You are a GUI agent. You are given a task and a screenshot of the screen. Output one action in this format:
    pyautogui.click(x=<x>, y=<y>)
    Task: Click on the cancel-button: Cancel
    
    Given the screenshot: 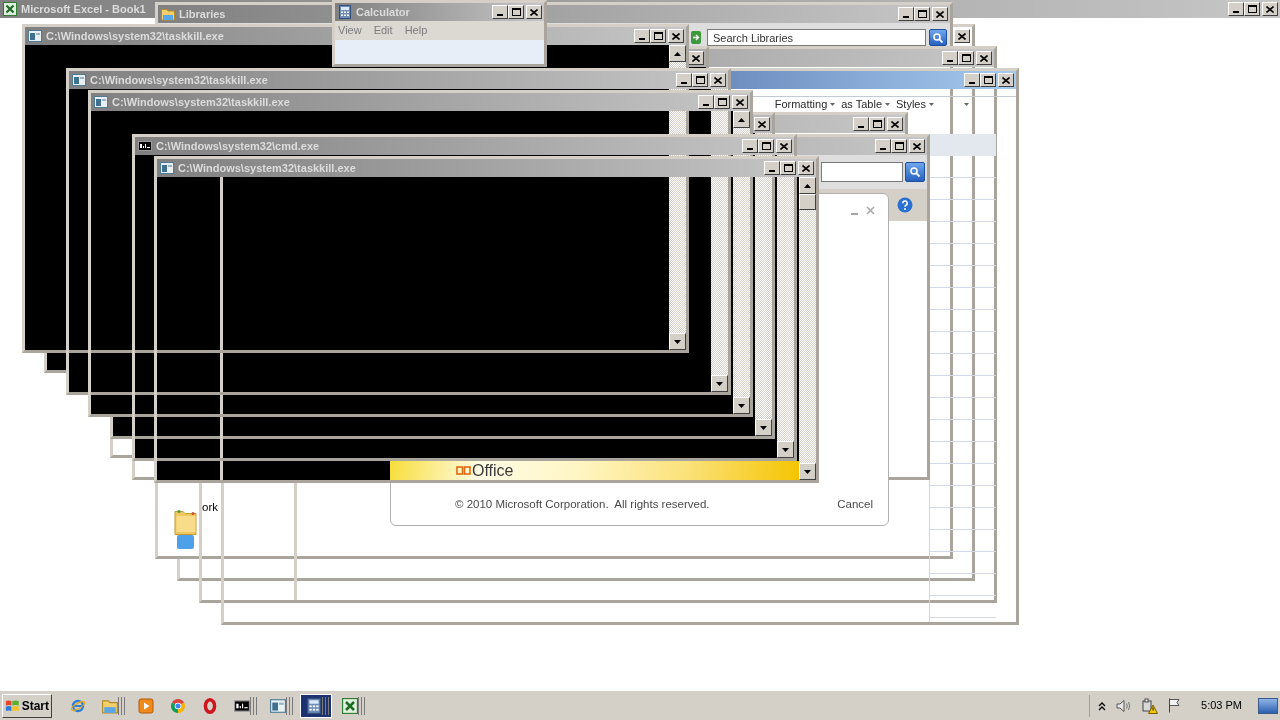 What is the action you would take?
    pyautogui.click(x=855, y=504)
    